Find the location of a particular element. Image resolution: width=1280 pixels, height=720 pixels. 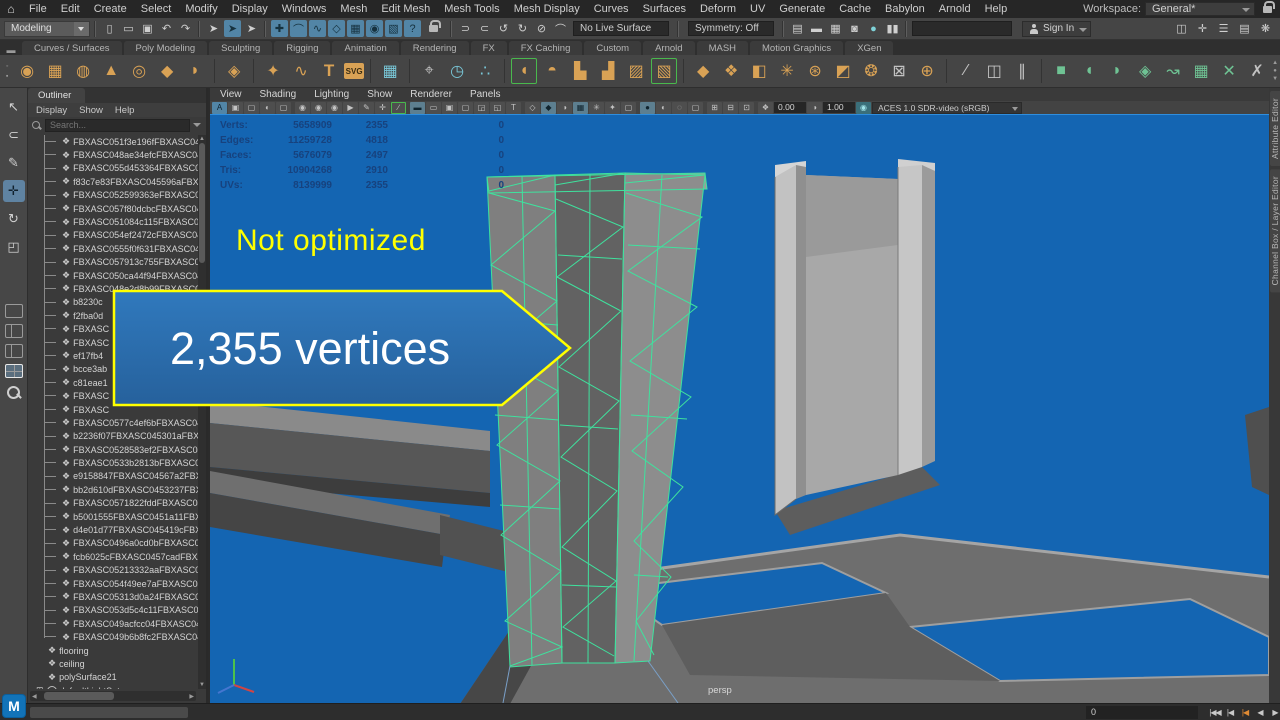

stereo-camera-icon: ◉ is located at coordinates (334, 107).